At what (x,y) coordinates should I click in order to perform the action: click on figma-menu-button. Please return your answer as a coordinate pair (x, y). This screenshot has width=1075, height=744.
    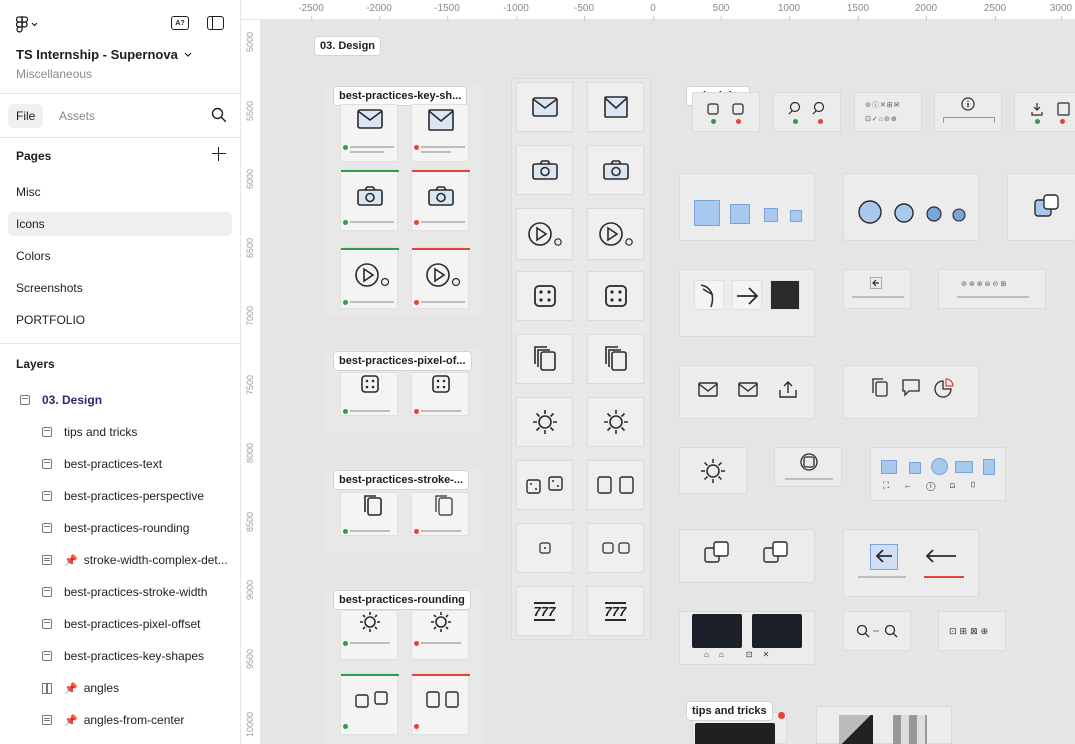
    Looking at the image, I should click on (31, 24).